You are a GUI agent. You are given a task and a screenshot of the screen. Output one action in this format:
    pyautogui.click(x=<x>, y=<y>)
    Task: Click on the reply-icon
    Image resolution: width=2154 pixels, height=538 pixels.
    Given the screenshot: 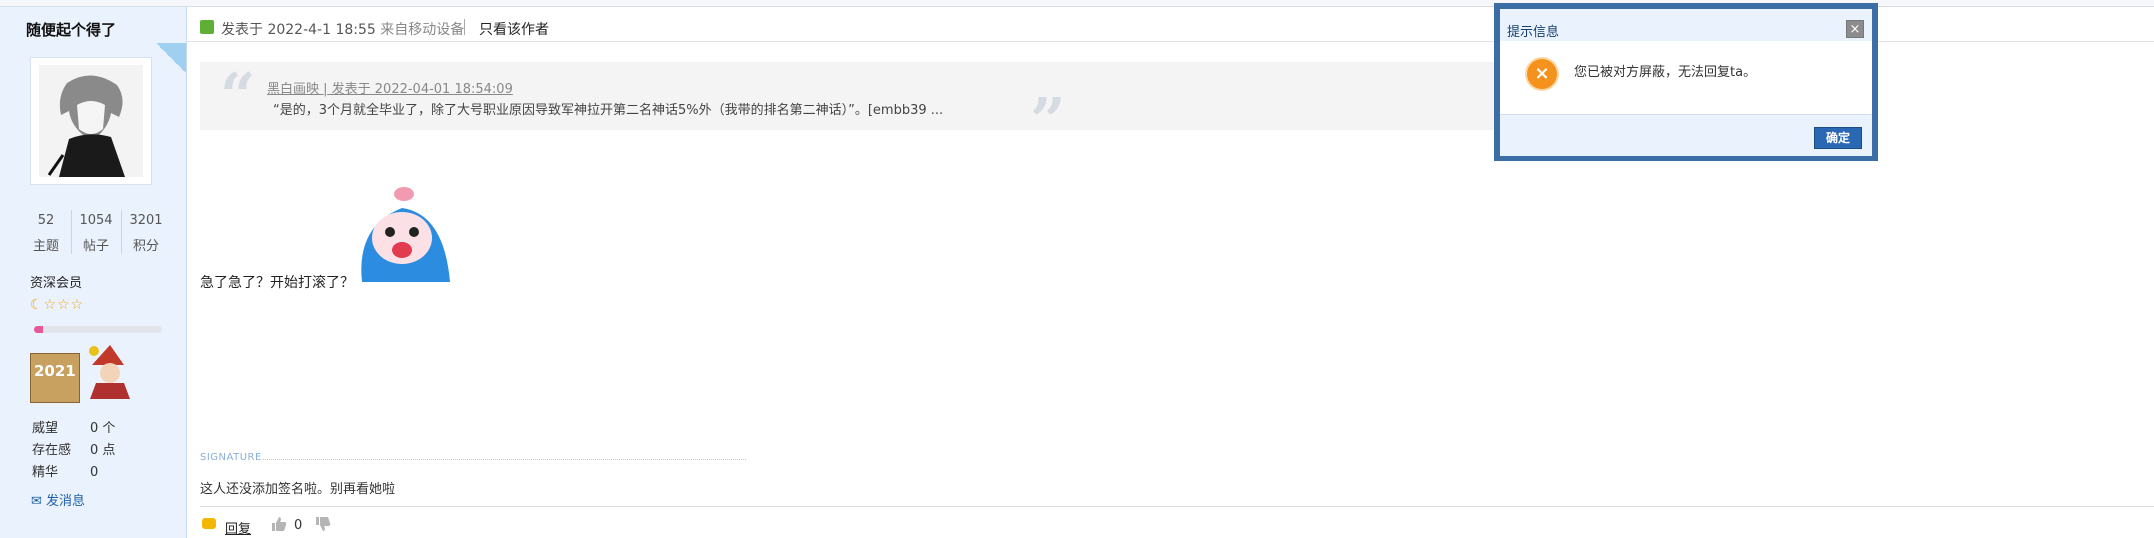 What is the action you would take?
    pyautogui.click(x=209, y=523)
    